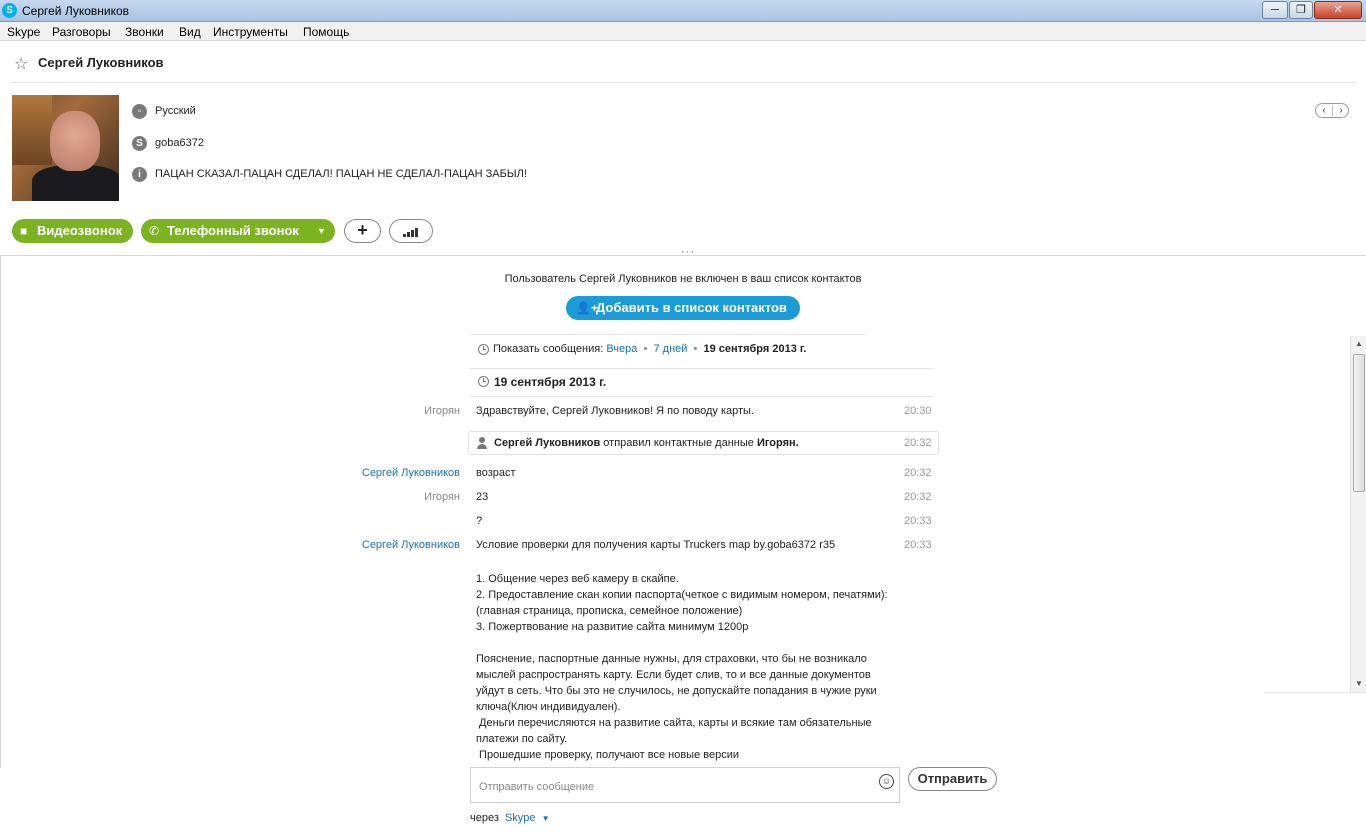  I want to click on signal-bars-icon, so click(412, 232).